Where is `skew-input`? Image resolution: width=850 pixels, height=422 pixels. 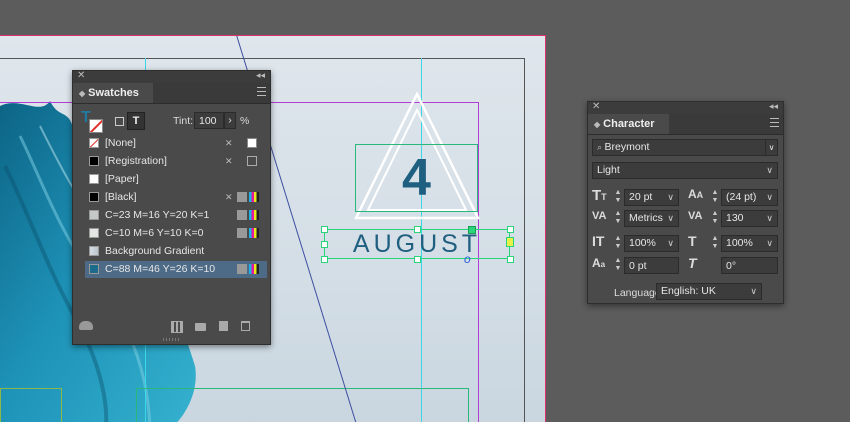
skew-input is located at coordinates (749, 265).